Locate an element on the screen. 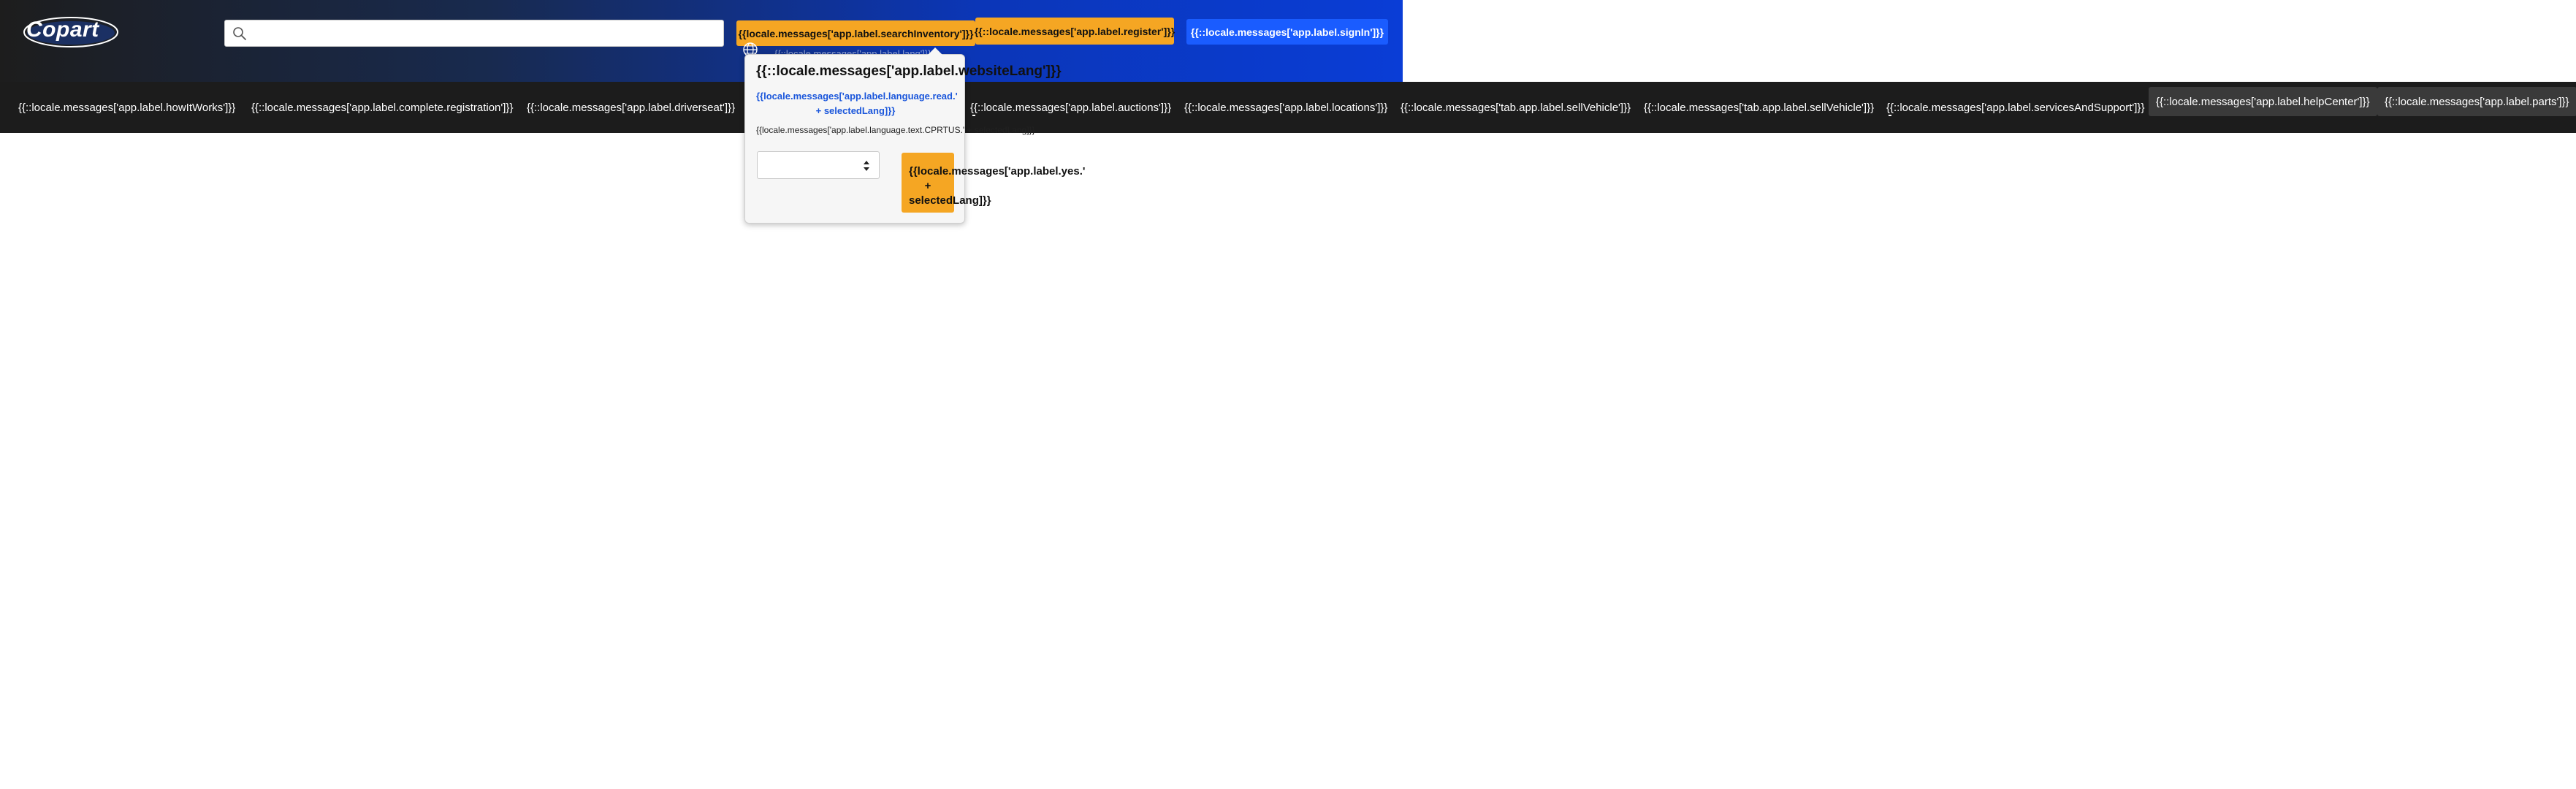  logo-text: Copart is located at coordinates (62, 30).